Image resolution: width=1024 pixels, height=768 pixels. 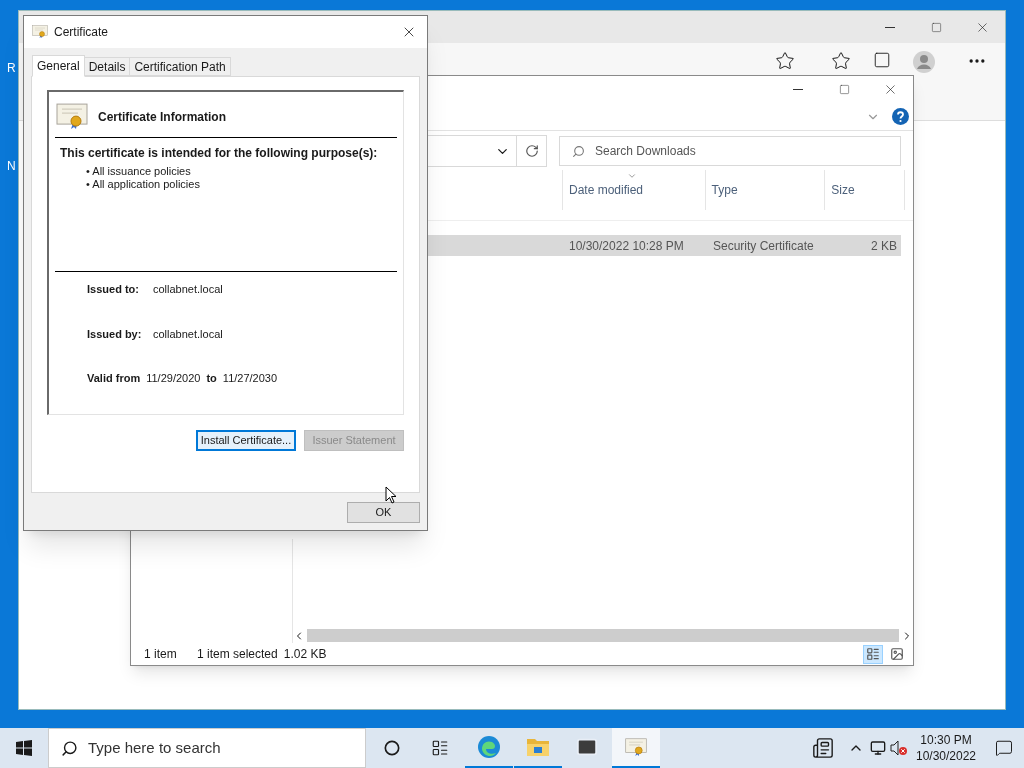 I want to click on news-icon, so click(x=823, y=748).